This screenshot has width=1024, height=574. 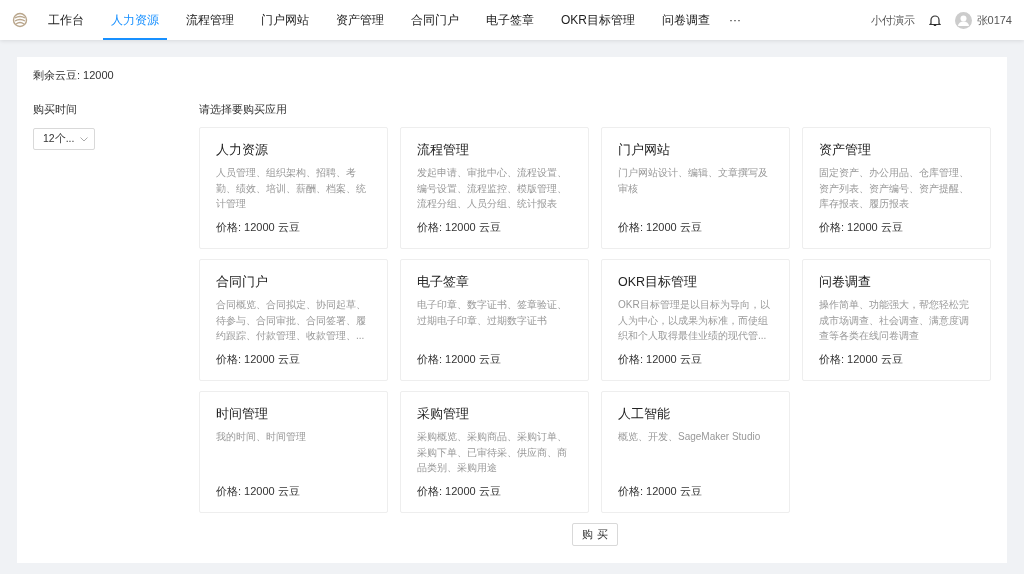 I want to click on app-description: 电子印章、数字证书、签章验证、过期电子印章、过期数字证书, so click(x=492, y=313).